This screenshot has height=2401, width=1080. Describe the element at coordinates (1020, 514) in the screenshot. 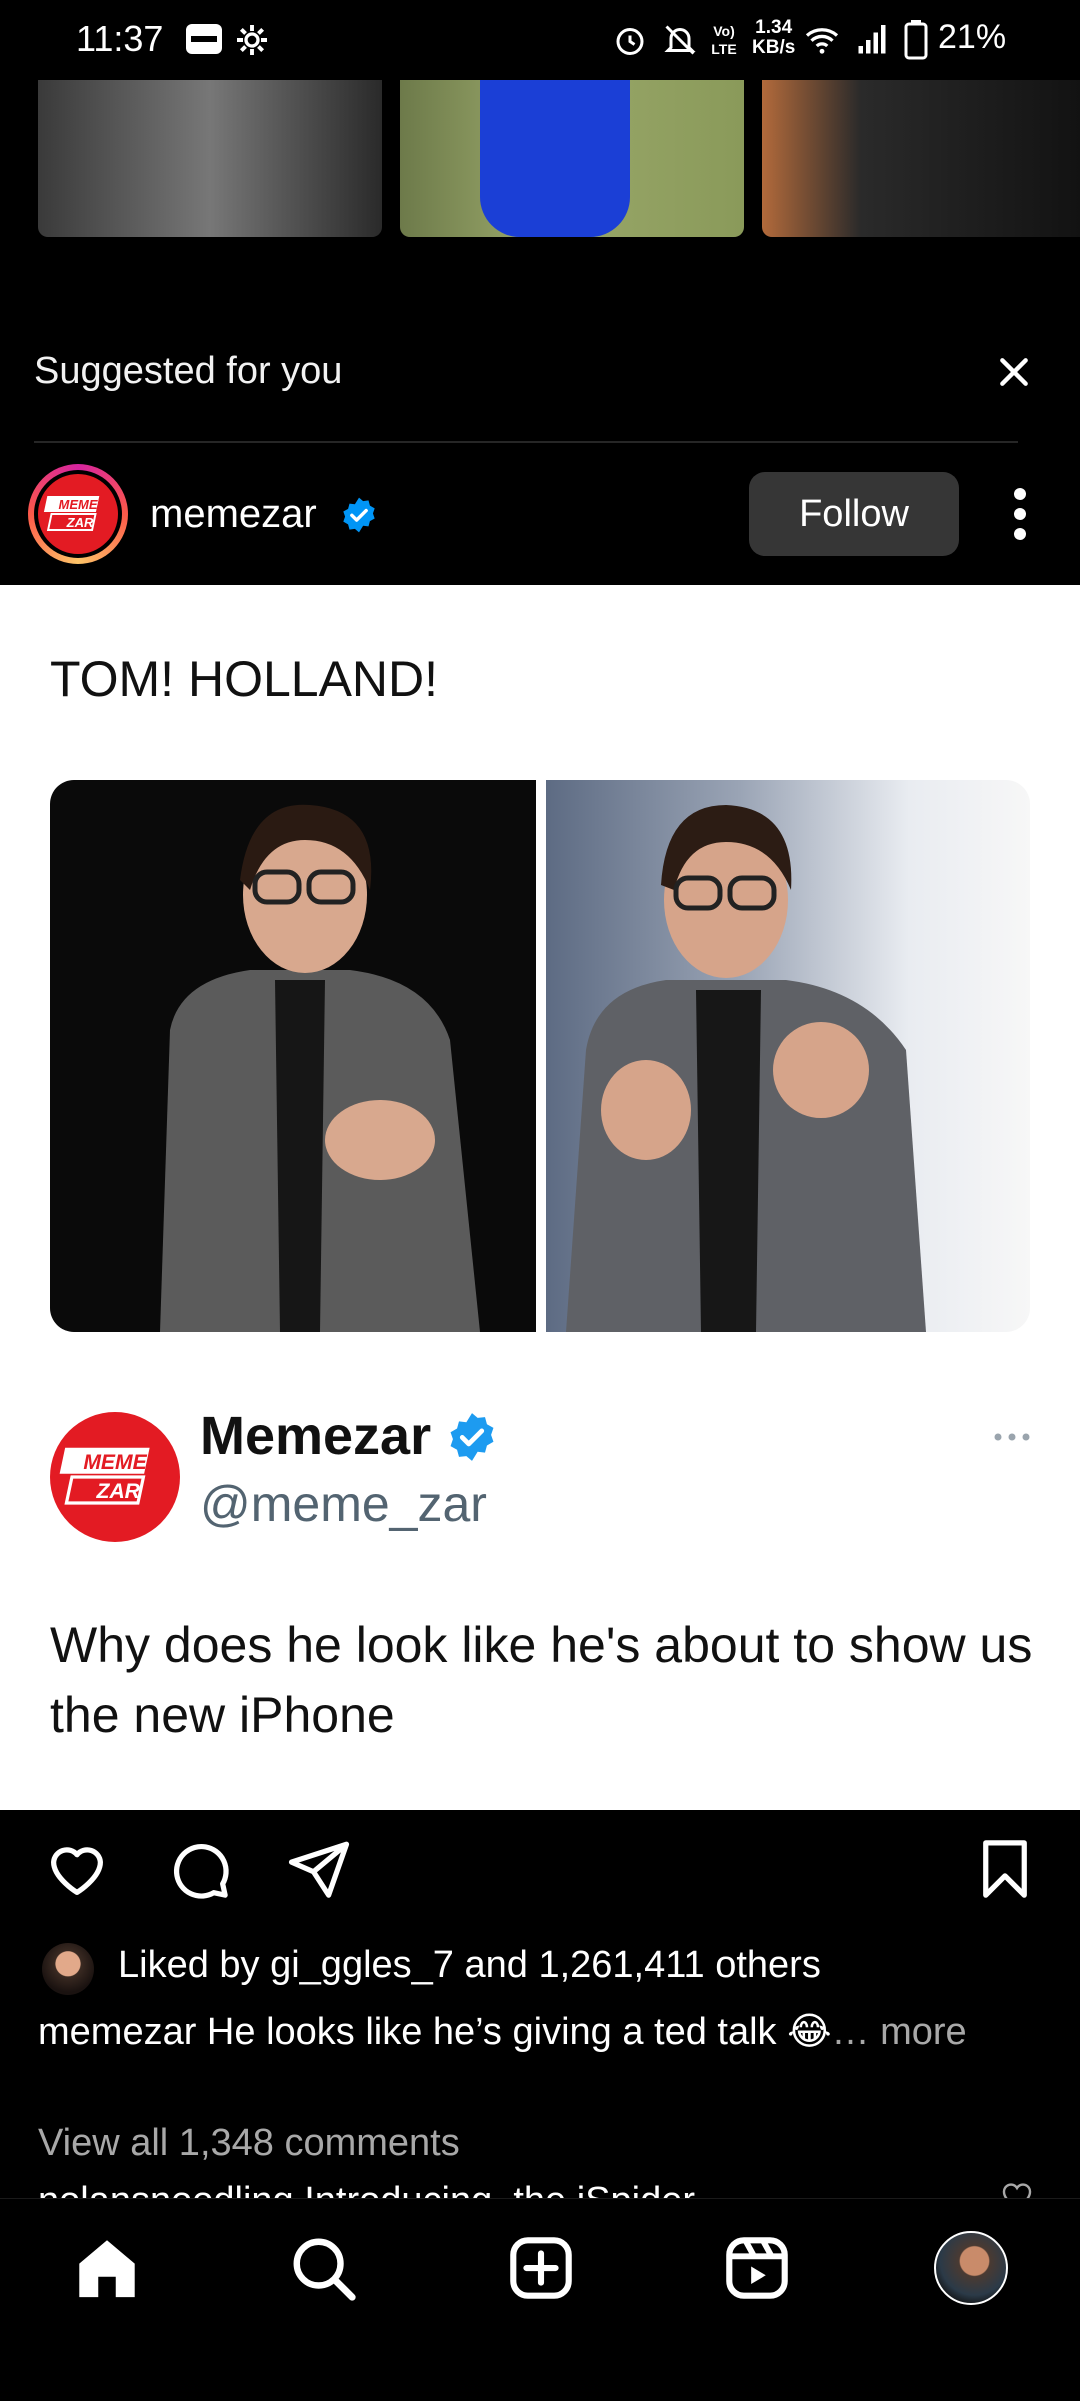

I see `more-options-icon` at that location.